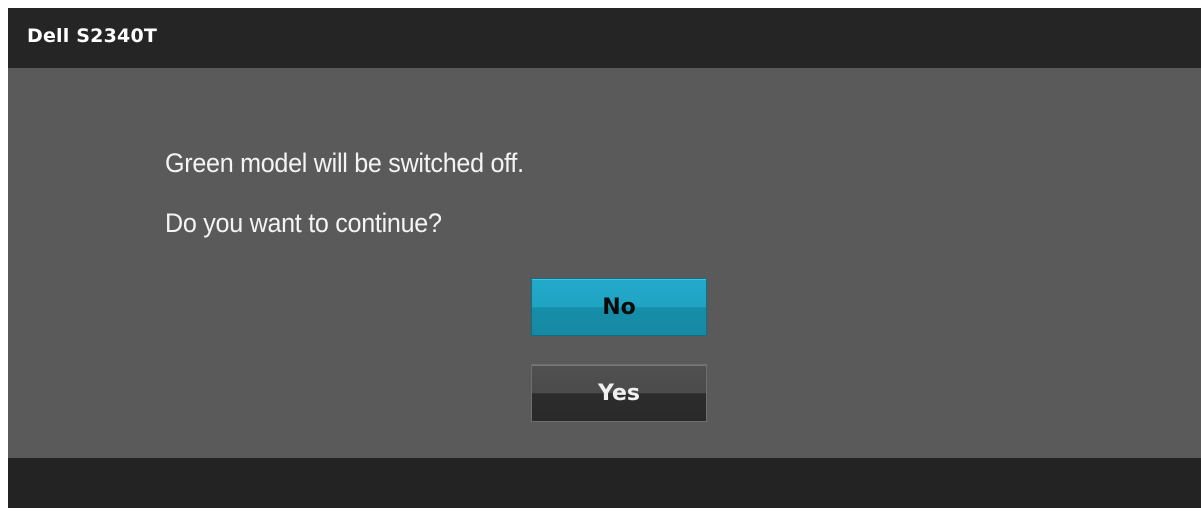 This screenshot has width=1201, height=515. Describe the element at coordinates (604, 38) in the screenshot. I see `title-bar: Dell S2340T` at that location.